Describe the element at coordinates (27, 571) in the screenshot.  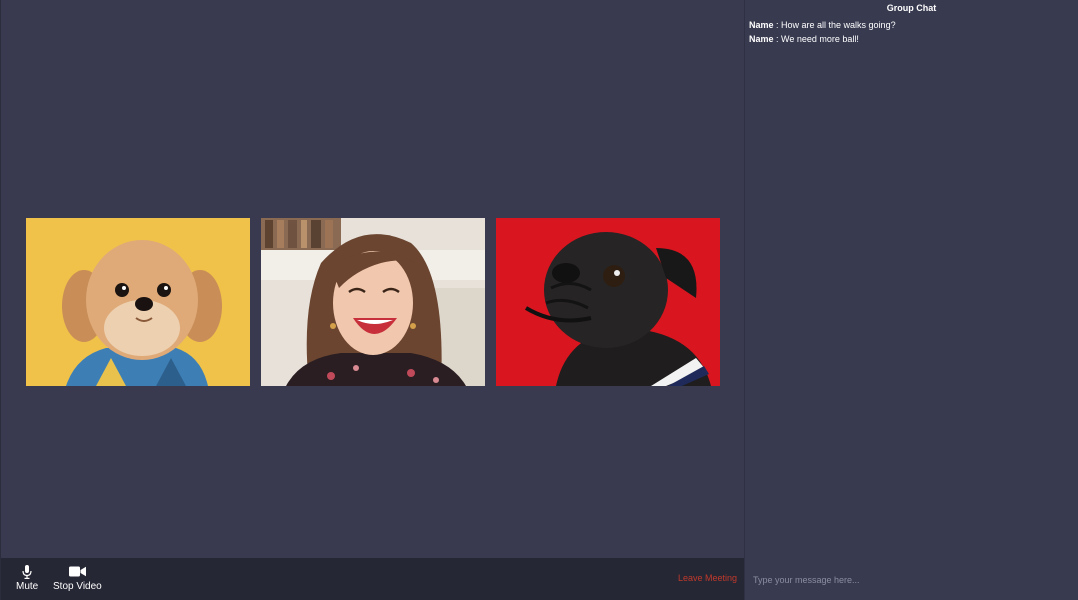
I see `microphone-icon` at that location.